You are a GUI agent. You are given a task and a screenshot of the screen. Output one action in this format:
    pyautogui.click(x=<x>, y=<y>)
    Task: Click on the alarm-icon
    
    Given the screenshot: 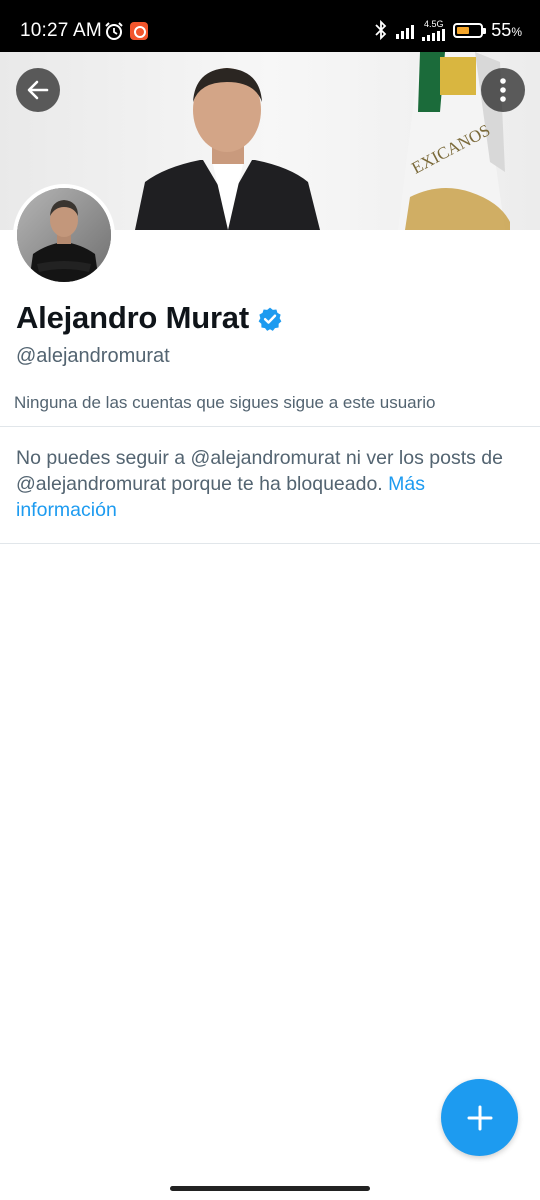 What is the action you would take?
    pyautogui.click(x=114, y=31)
    